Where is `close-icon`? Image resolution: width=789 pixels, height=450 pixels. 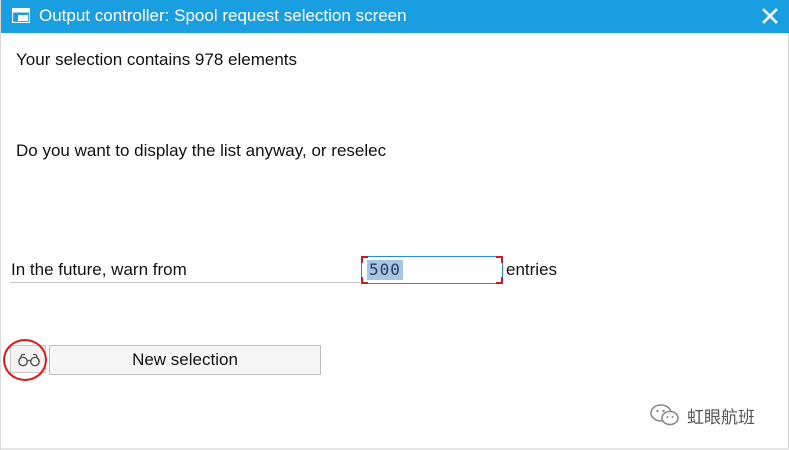
close-icon is located at coordinates (770, 16).